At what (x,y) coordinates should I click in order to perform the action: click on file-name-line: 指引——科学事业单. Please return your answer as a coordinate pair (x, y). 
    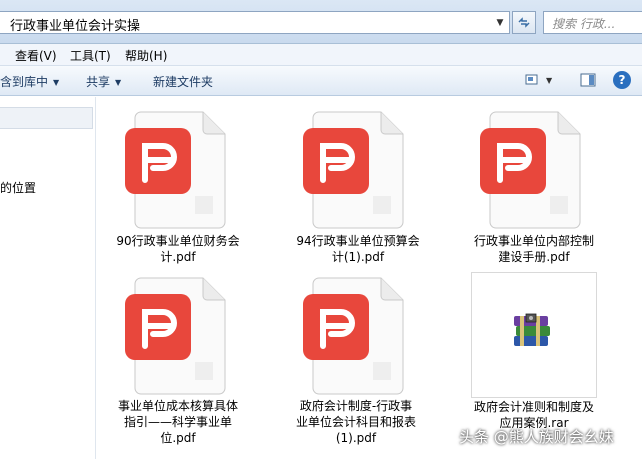
    Looking at the image, I should click on (177, 422).